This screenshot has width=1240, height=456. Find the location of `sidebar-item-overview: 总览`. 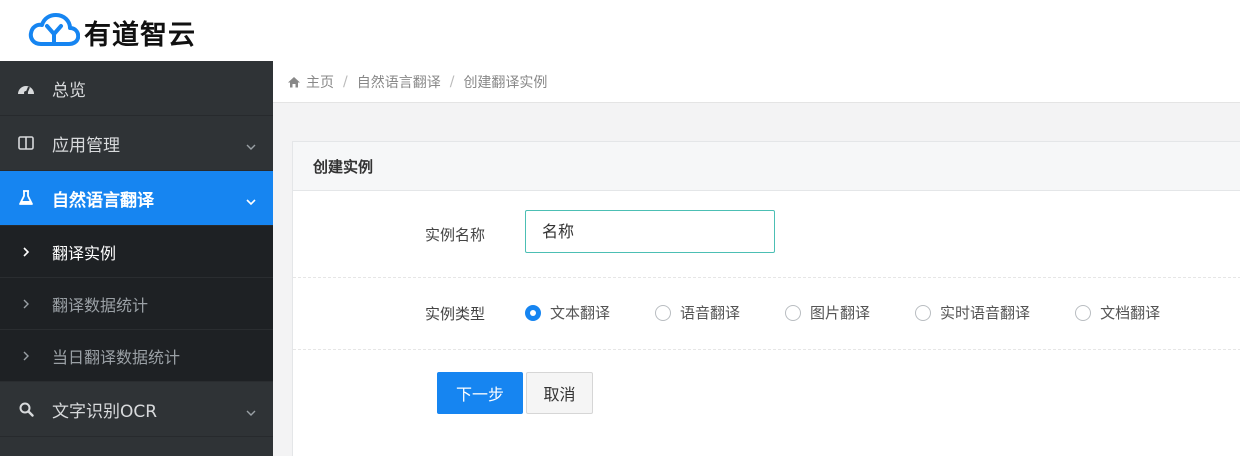

sidebar-item-overview: 总览 is located at coordinates (136, 88).